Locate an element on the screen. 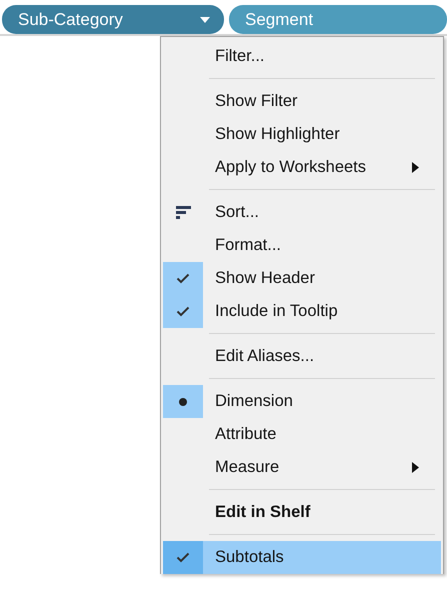  menu-item: Measure is located at coordinates (302, 467).